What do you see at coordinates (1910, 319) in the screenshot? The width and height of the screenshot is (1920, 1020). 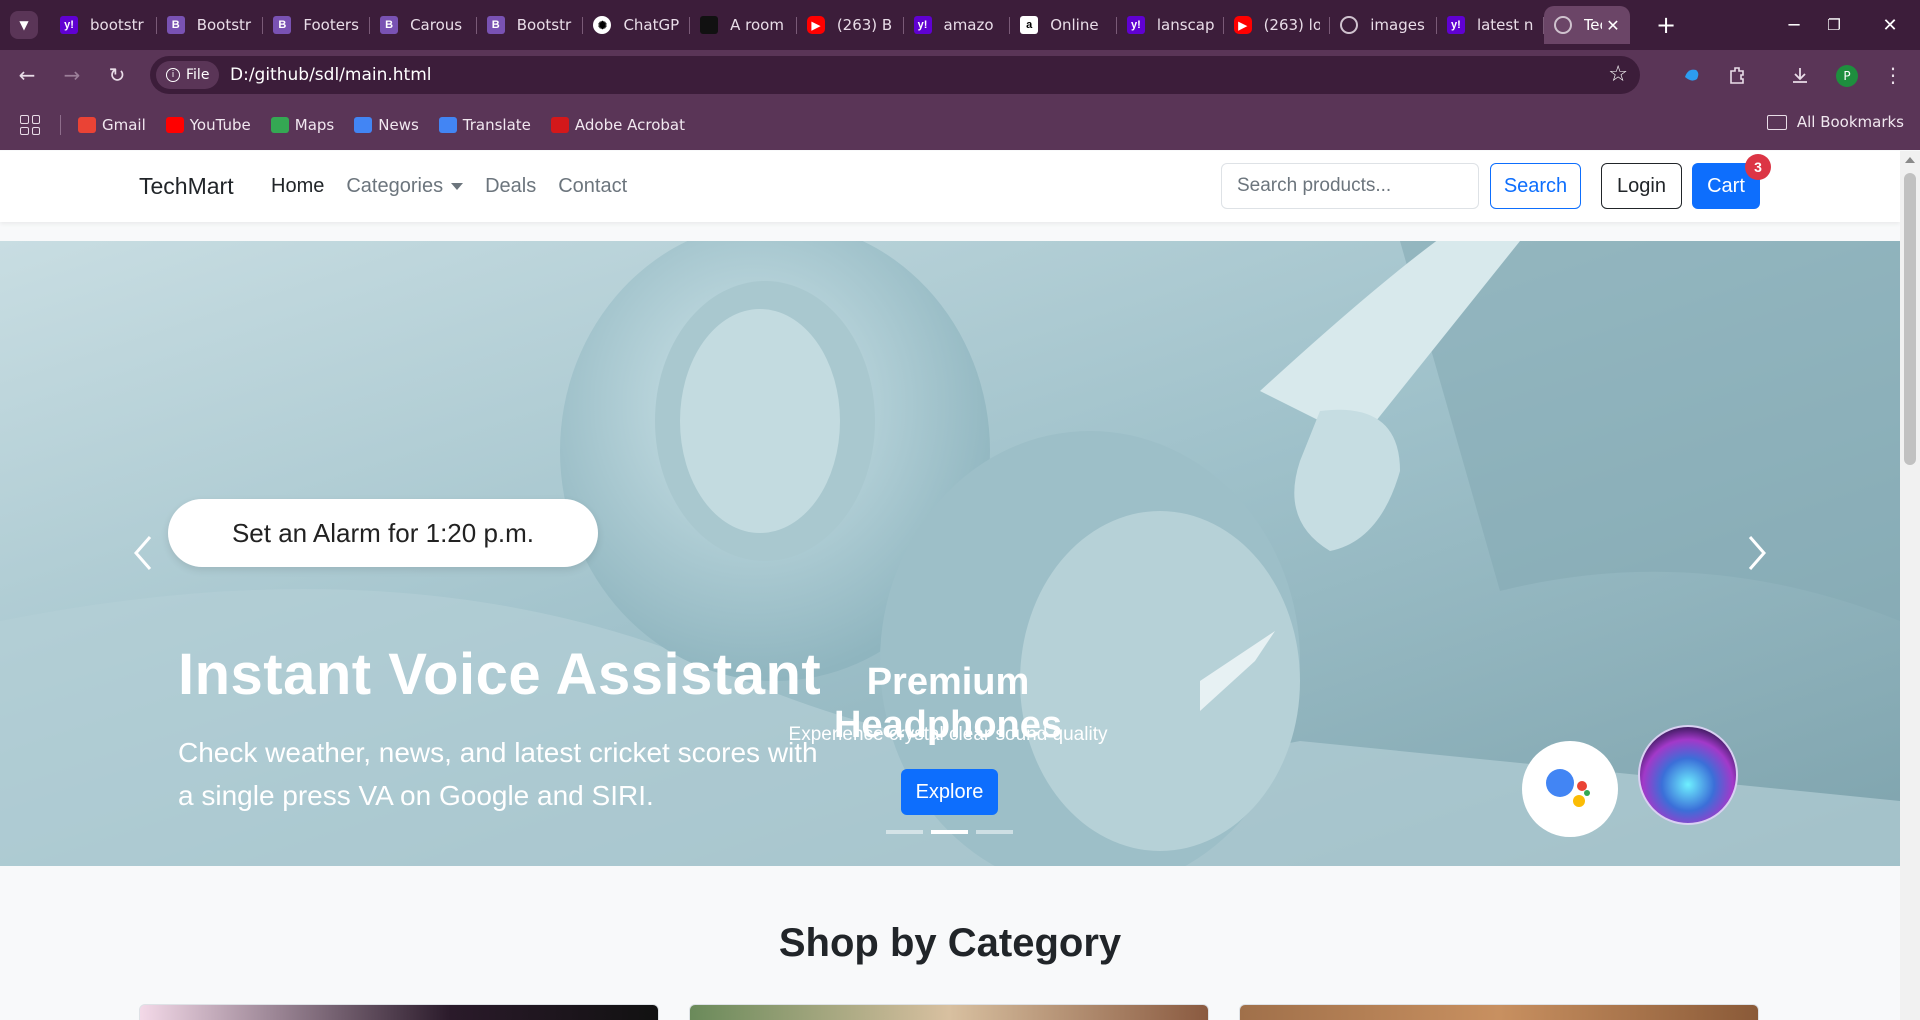 I see `scroll-thumb` at bounding box center [1910, 319].